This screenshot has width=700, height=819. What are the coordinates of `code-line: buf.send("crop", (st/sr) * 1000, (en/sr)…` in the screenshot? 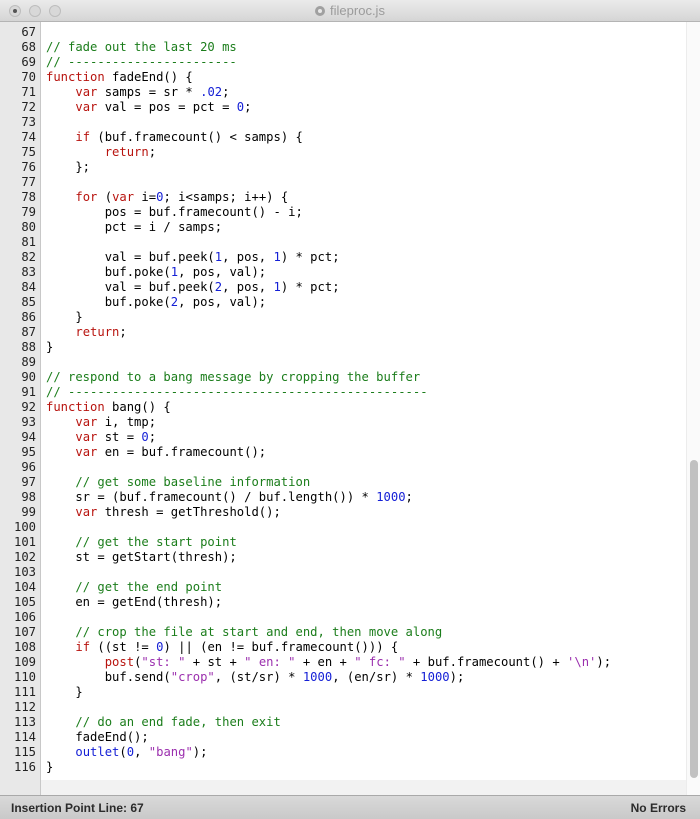 It's located at (255, 677).